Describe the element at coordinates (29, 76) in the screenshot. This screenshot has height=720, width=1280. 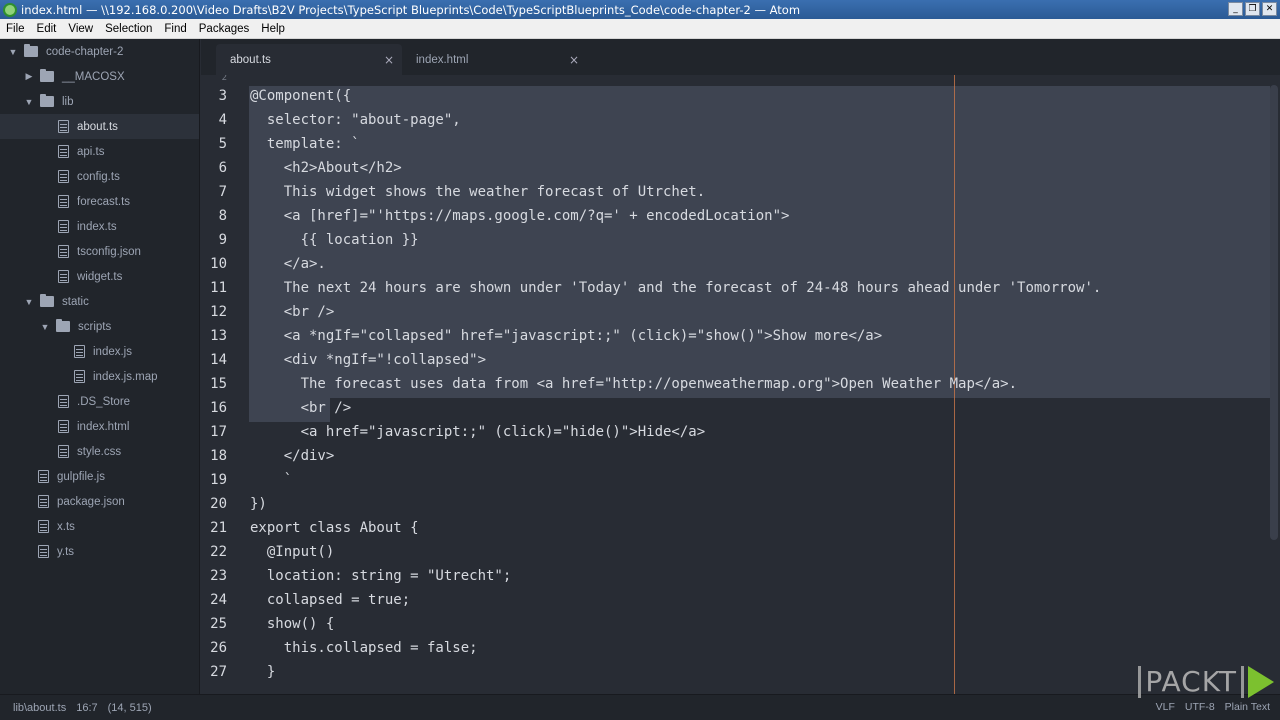
I see `chevron-right-icon: ▶` at that location.